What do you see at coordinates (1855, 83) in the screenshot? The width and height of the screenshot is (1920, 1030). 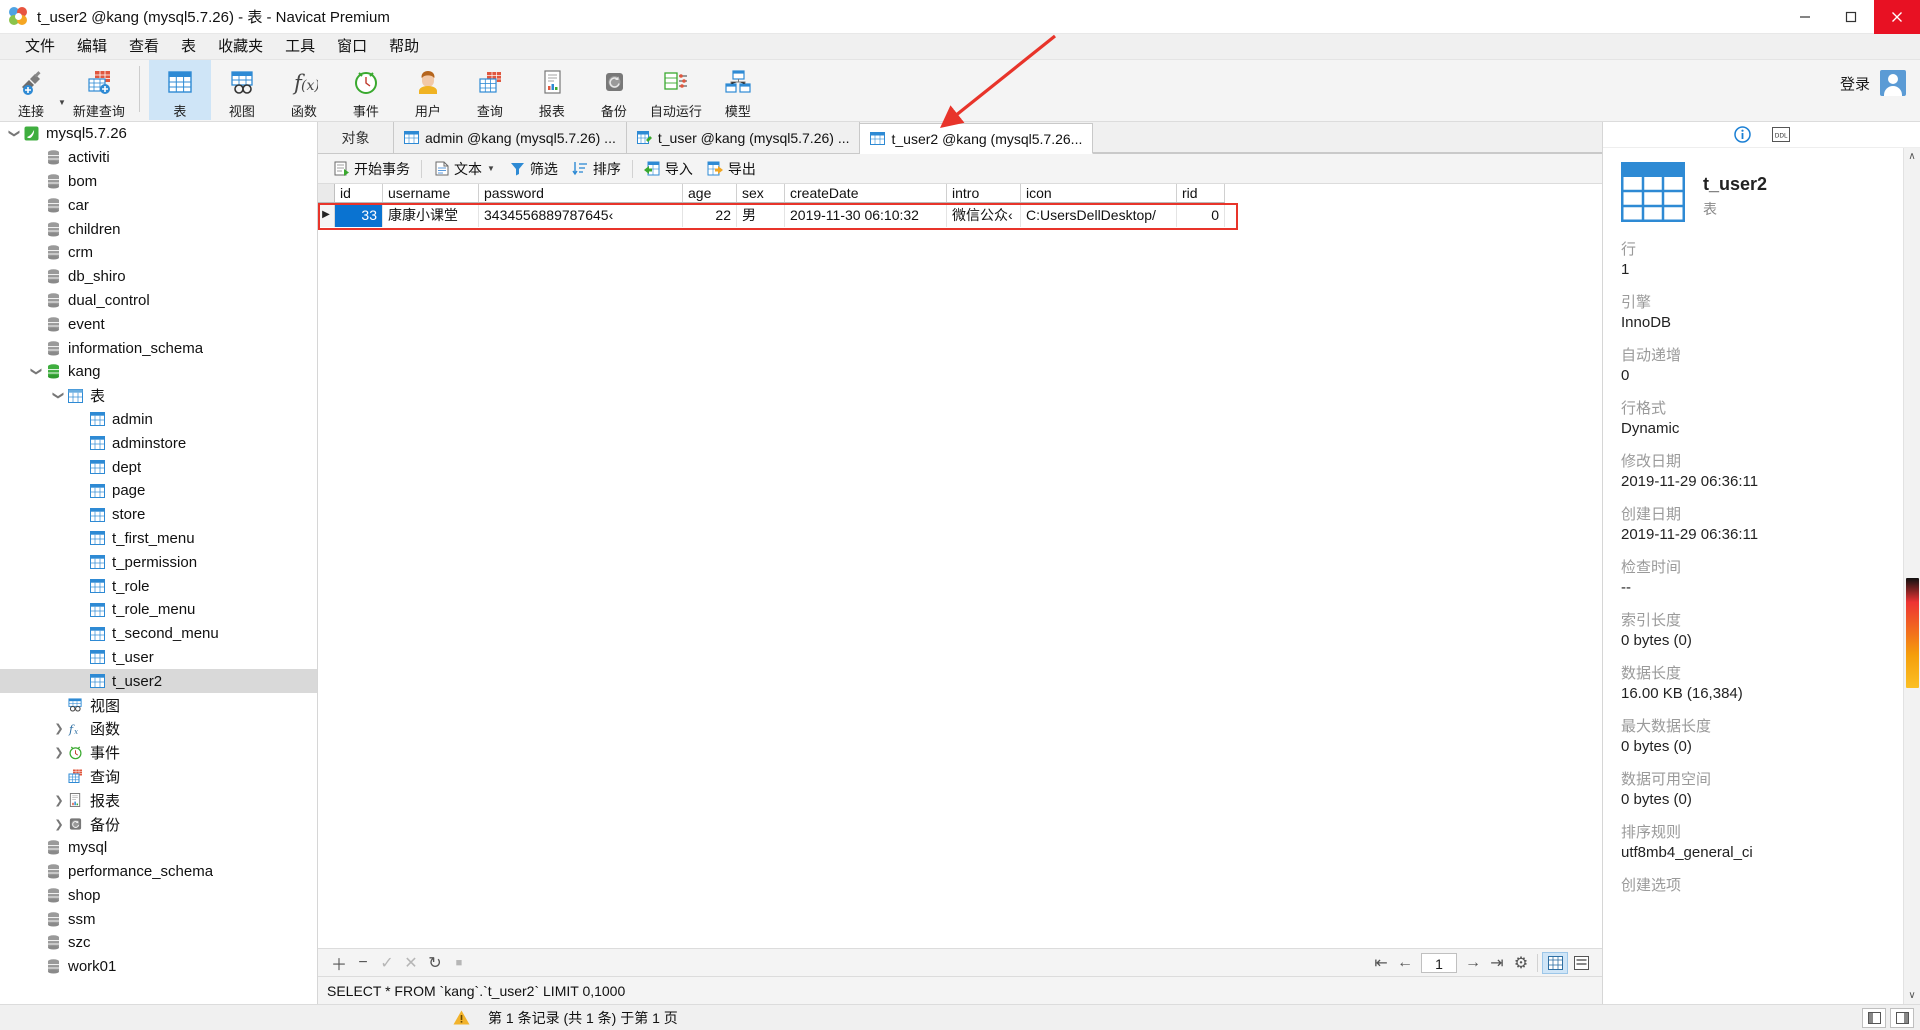 I see `login-label: 登录` at bounding box center [1855, 83].